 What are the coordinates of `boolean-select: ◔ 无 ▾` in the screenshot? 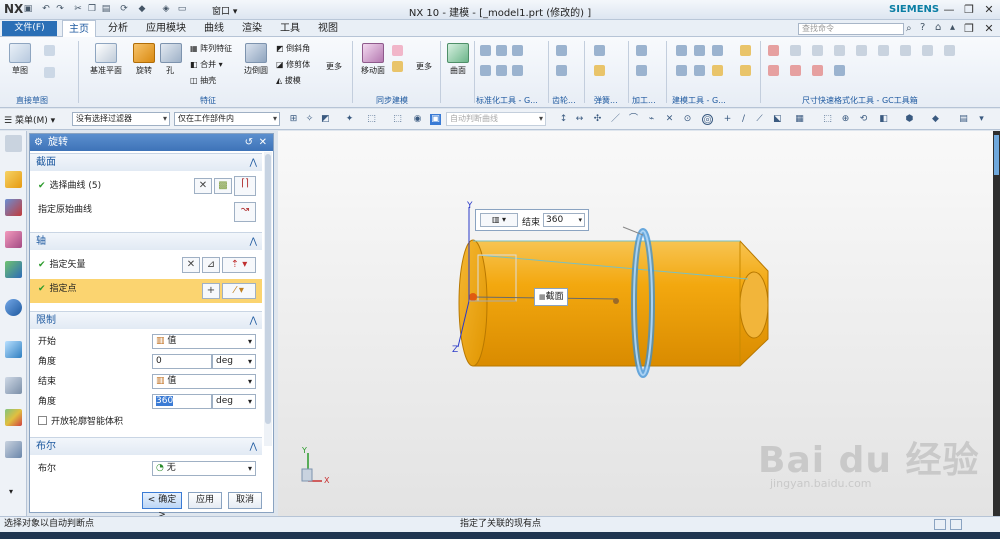 It's located at (204, 468).